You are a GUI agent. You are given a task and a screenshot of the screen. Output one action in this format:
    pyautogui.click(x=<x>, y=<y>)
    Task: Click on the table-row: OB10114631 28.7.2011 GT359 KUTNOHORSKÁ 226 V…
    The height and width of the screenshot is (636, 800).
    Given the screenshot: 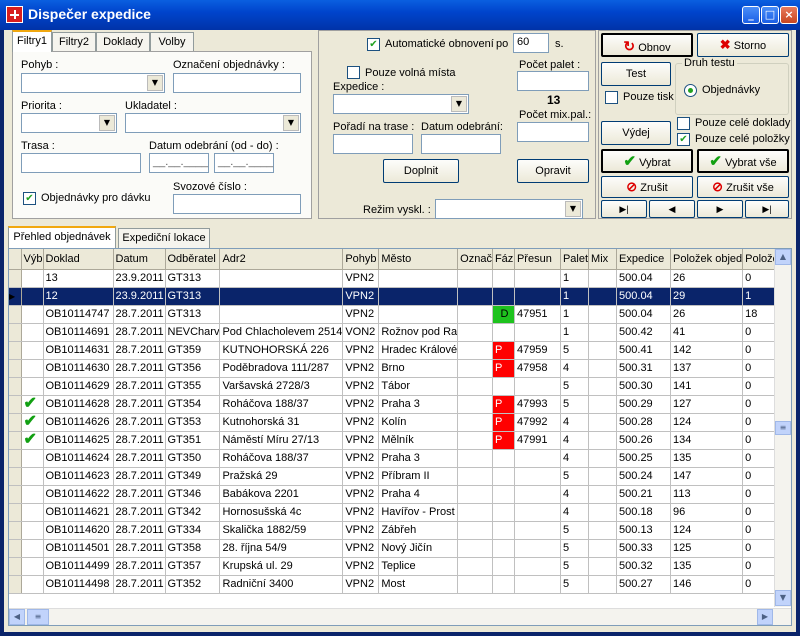 What is the action you would take?
    pyautogui.click(x=398, y=350)
    